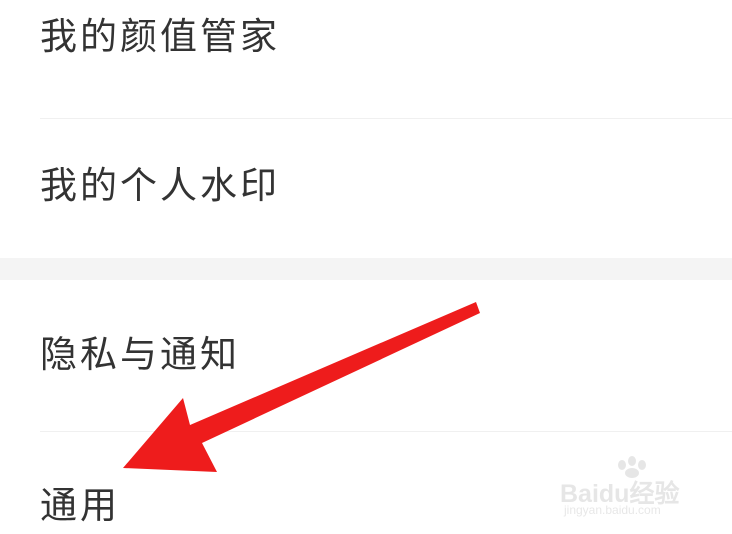 The image size is (732, 534). I want to click on baidu-jingyan-watermark: Baidu经验 jingyan.baidu.com, so click(626, 487).